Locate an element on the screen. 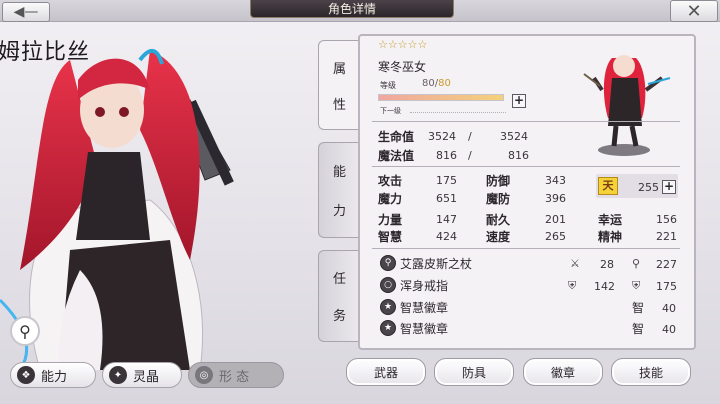  equipment-stat-value: 142 is located at coordinates (604, 286).